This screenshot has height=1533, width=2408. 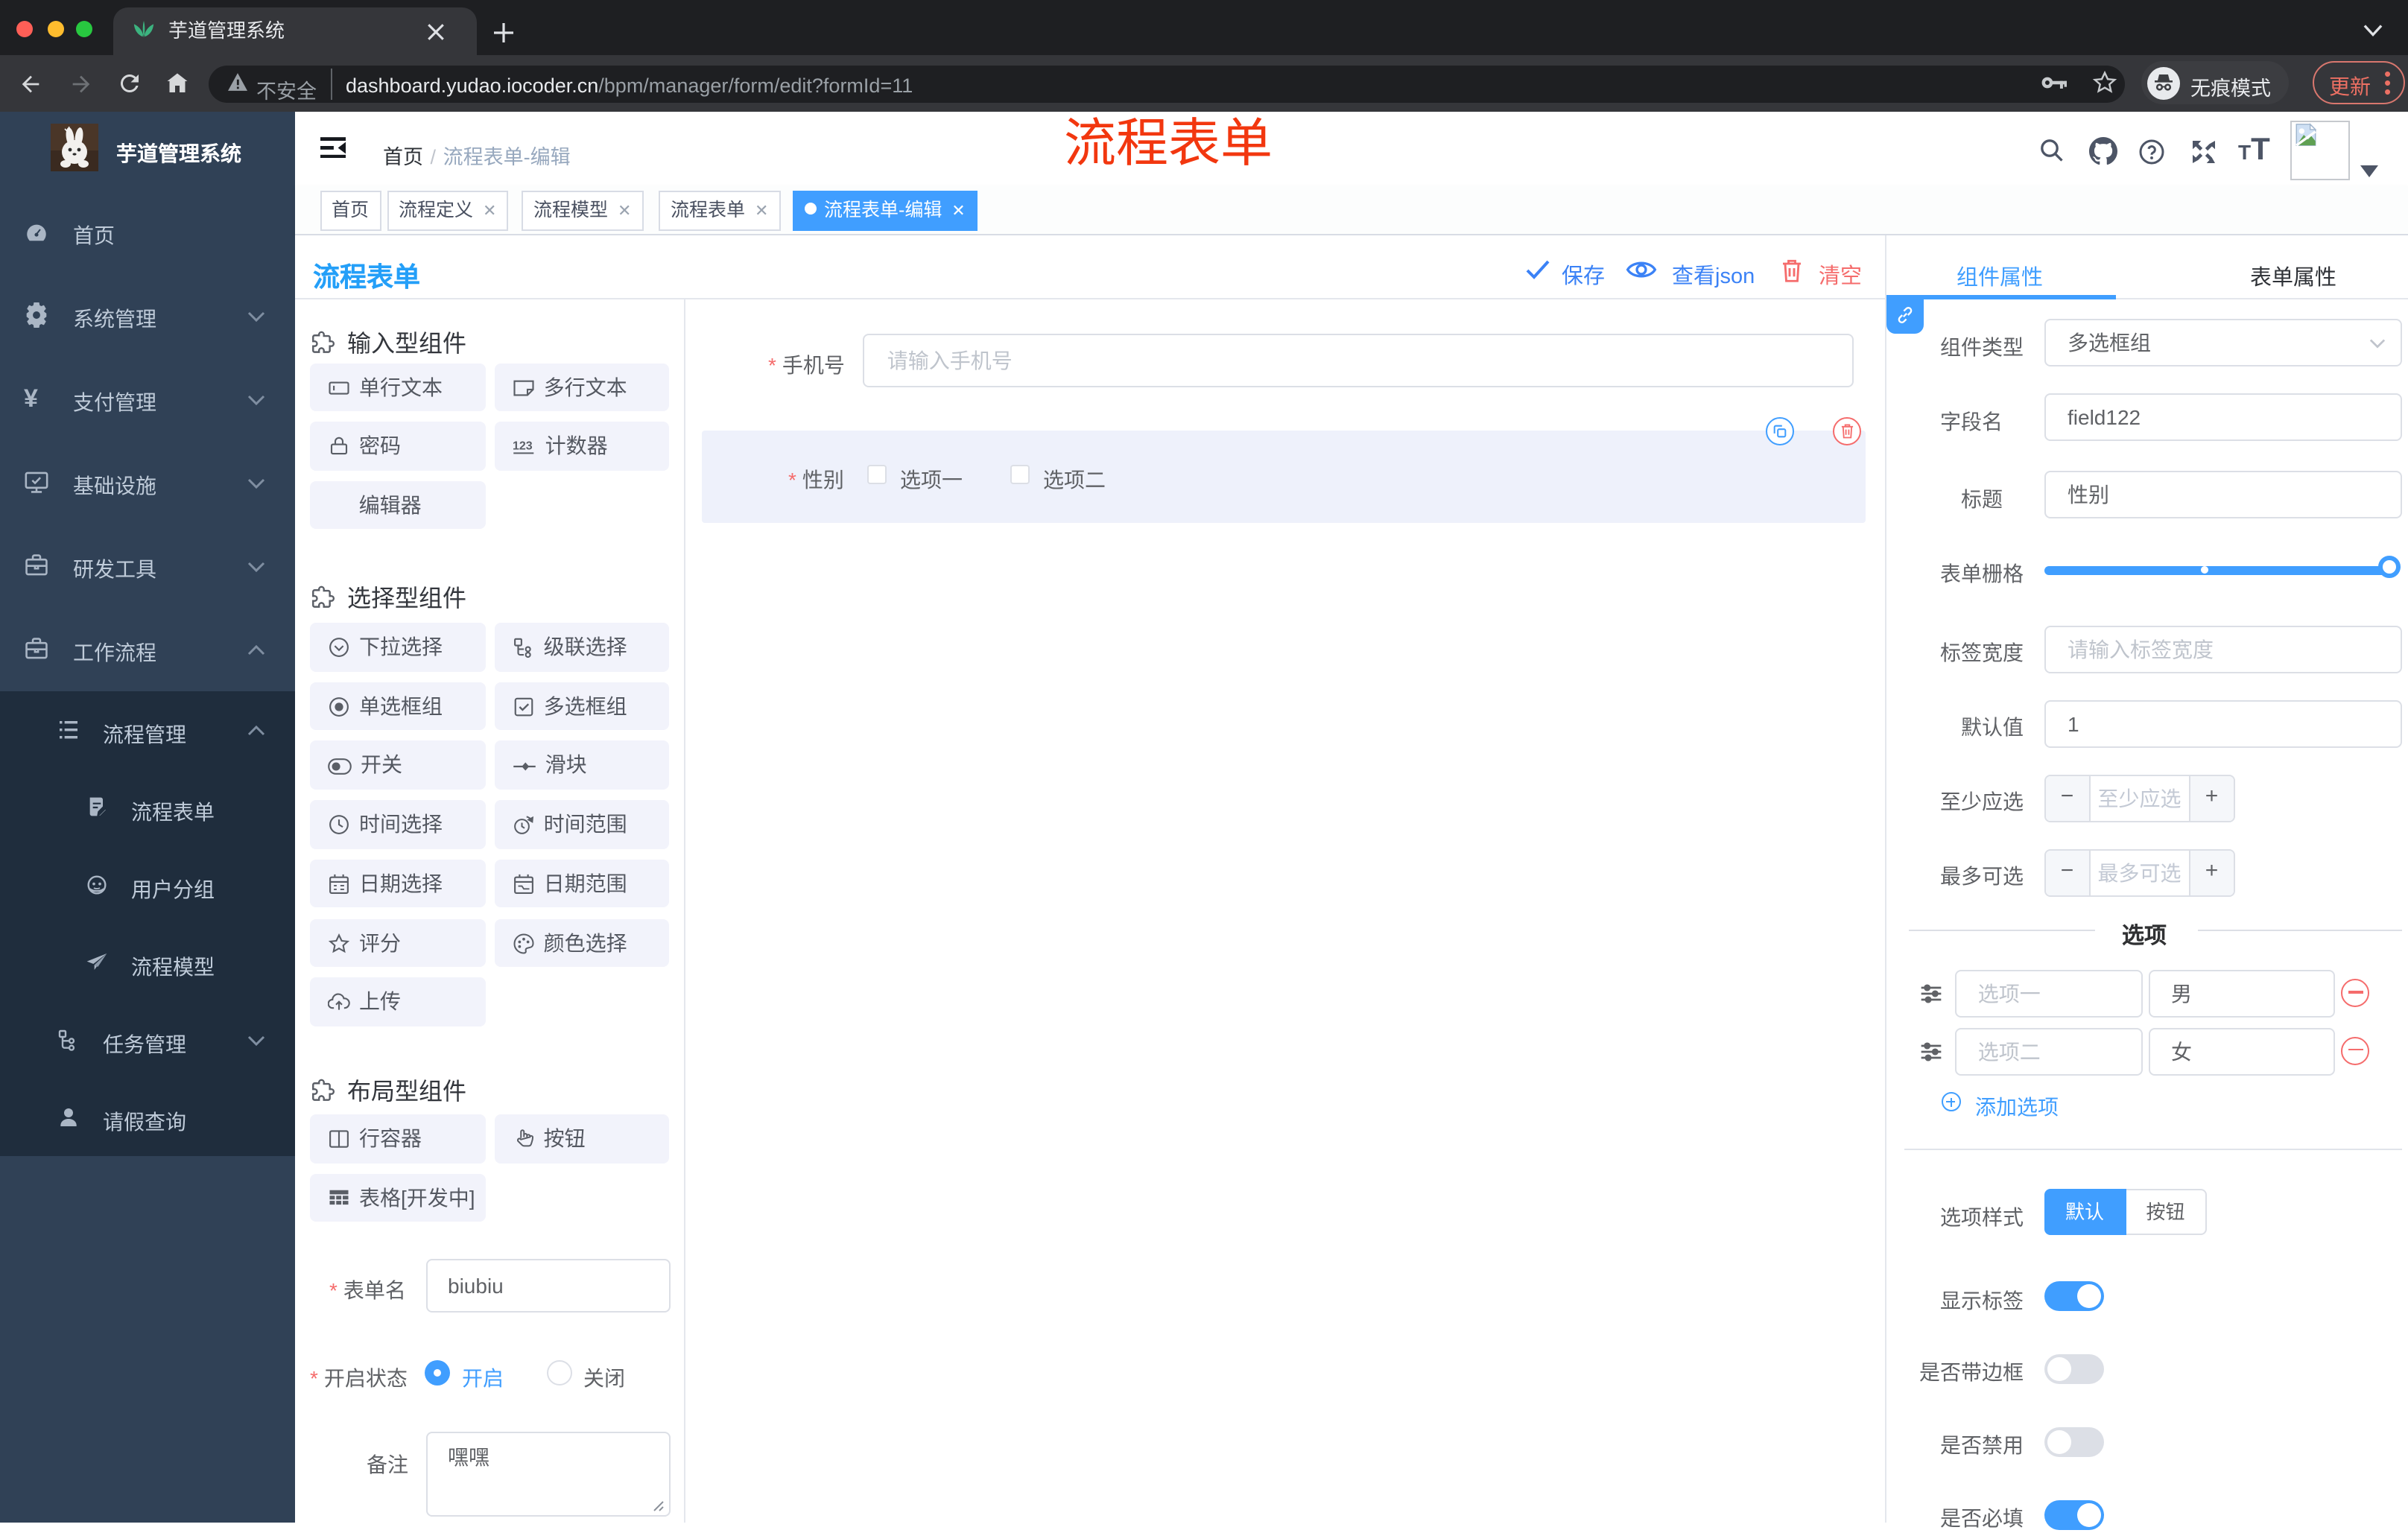 What do you see at coordinates (523, 447) in the screenshot?
I see `svg-text: 123` at bounding box center [523, 447].